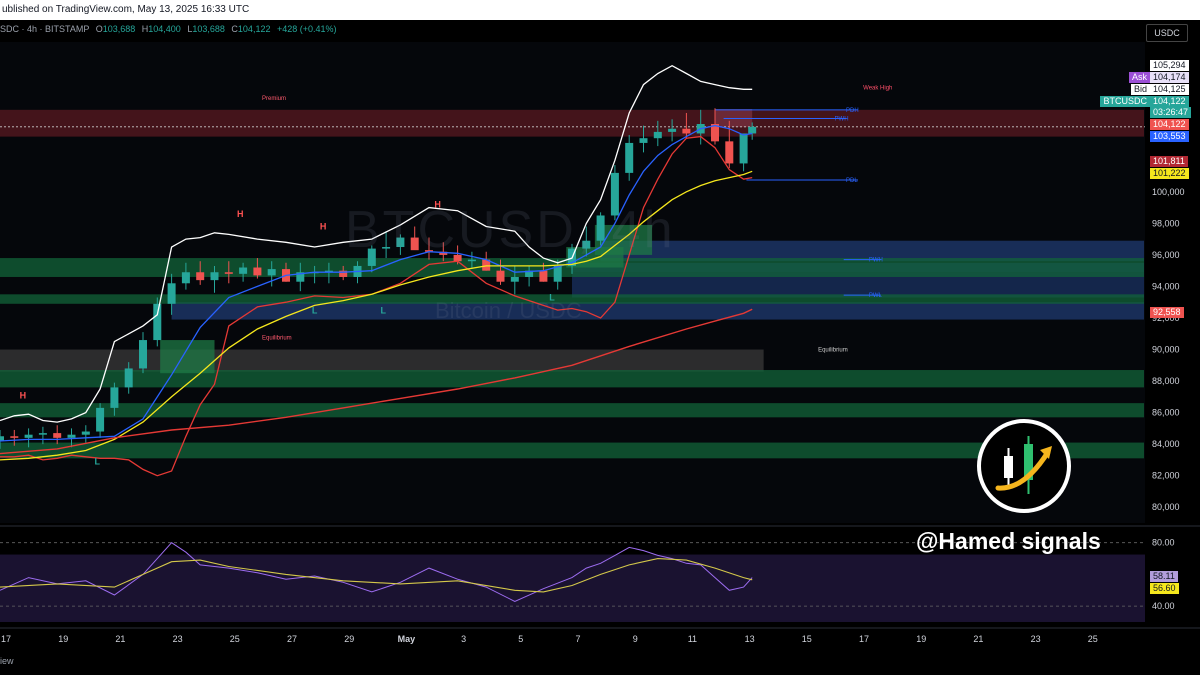 This screenshot has height=675, width=1200. Describe the element at coordinates (277, 339) in the screenshot. I see `zone-label-8: Equilibrium` at that location.